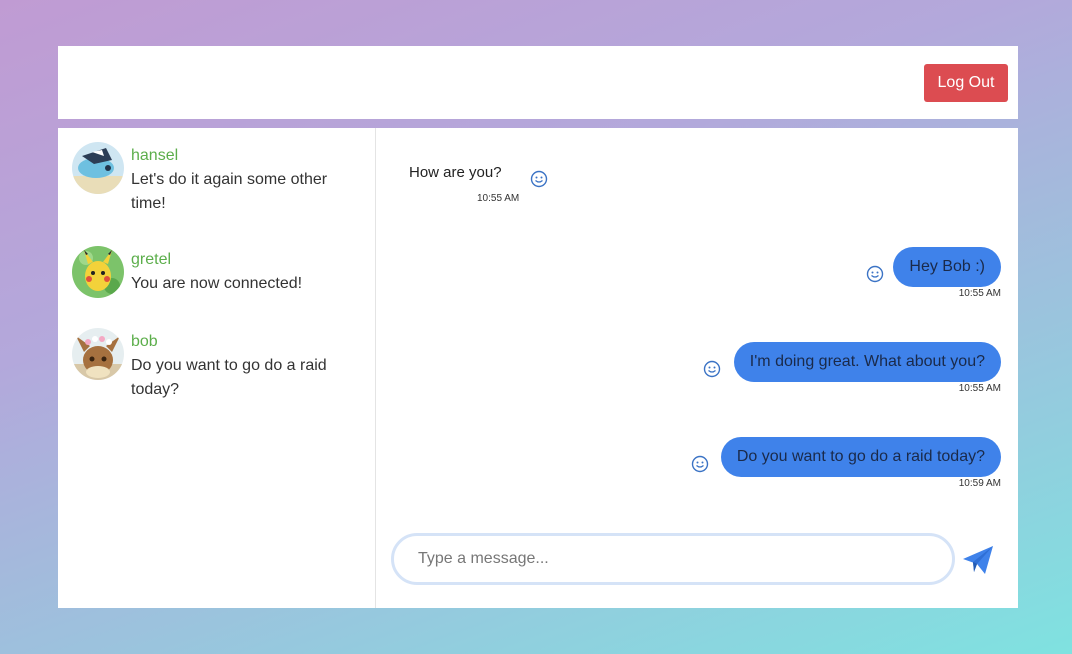  What do you see at coordinates (229, 191) in the screenshot?
I see `contact-last-message: Let's do it again some other time!` at bounding box center [229, 191].